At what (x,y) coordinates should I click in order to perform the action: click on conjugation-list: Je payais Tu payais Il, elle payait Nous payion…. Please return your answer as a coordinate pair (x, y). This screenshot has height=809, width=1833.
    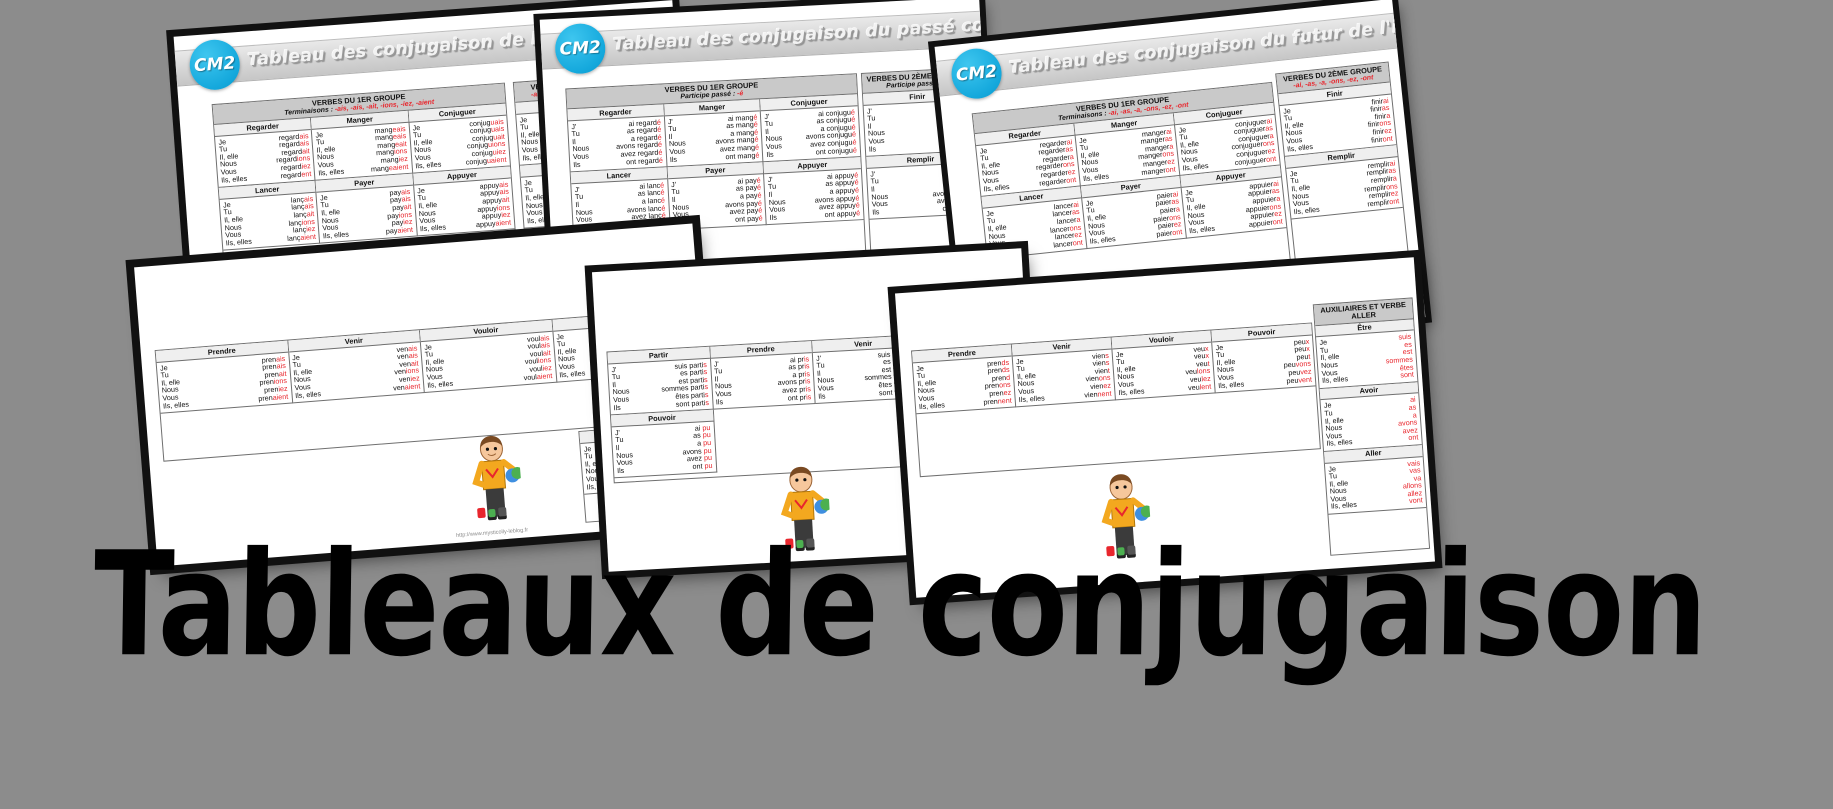
    Looking at the image, I should click on (367, 214).